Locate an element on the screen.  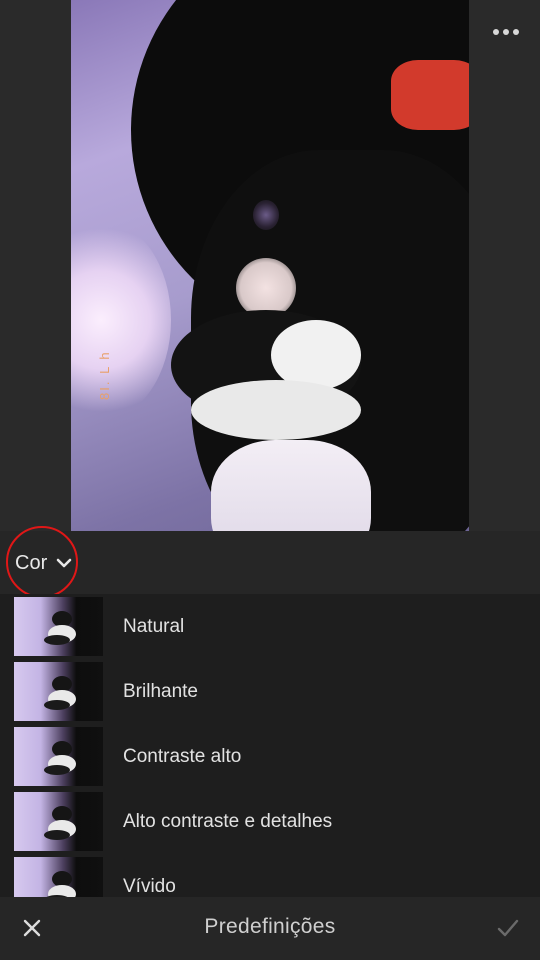
check-icon is located at coordinates (508, 928).